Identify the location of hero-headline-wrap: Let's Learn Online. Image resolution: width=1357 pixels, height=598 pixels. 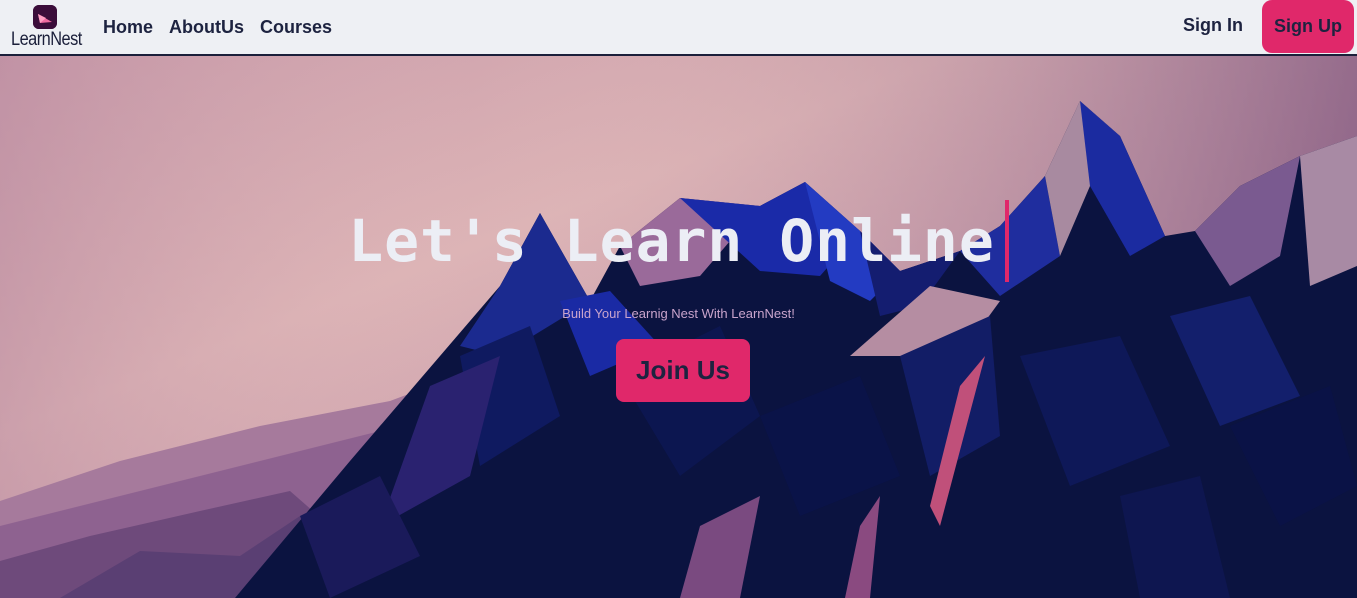
(678, 241).